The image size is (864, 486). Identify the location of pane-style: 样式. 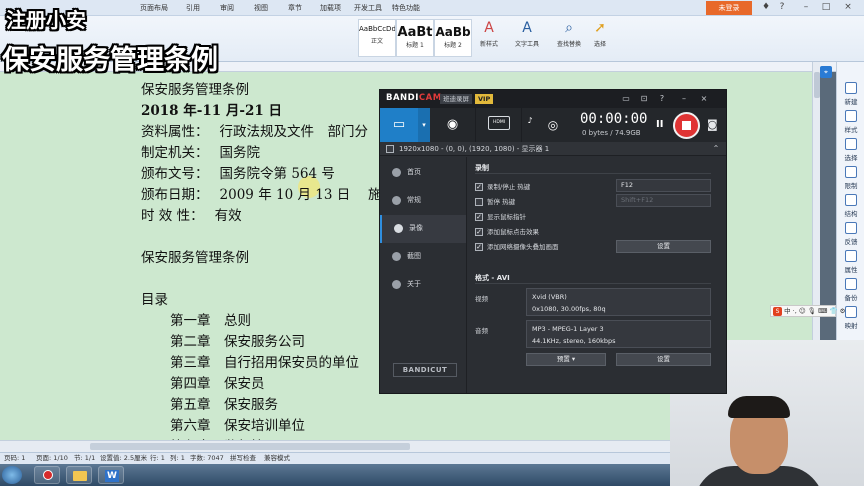
(850, 122).